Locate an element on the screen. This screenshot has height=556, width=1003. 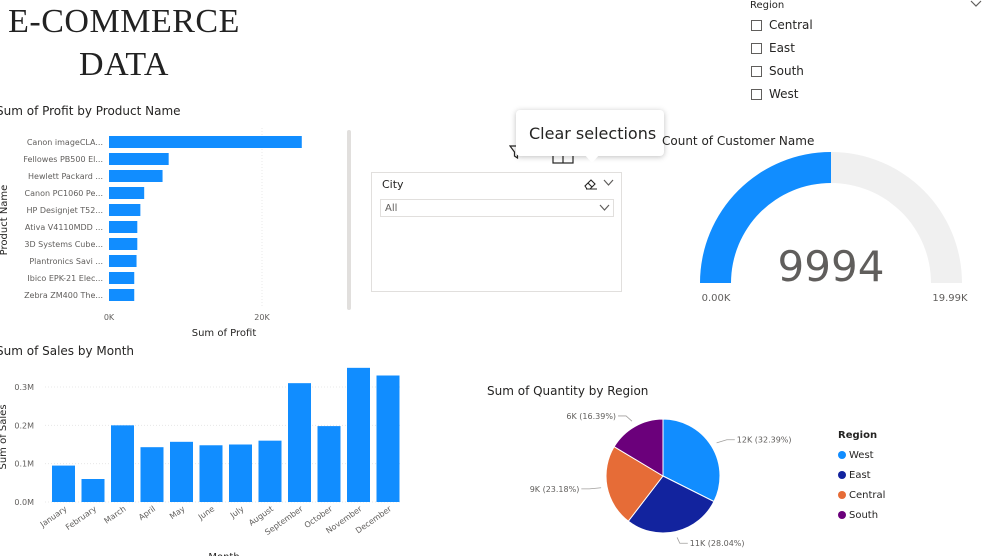
profit-chart-title: Sum of Profit by Product Name is located at coordinates (90, 111).